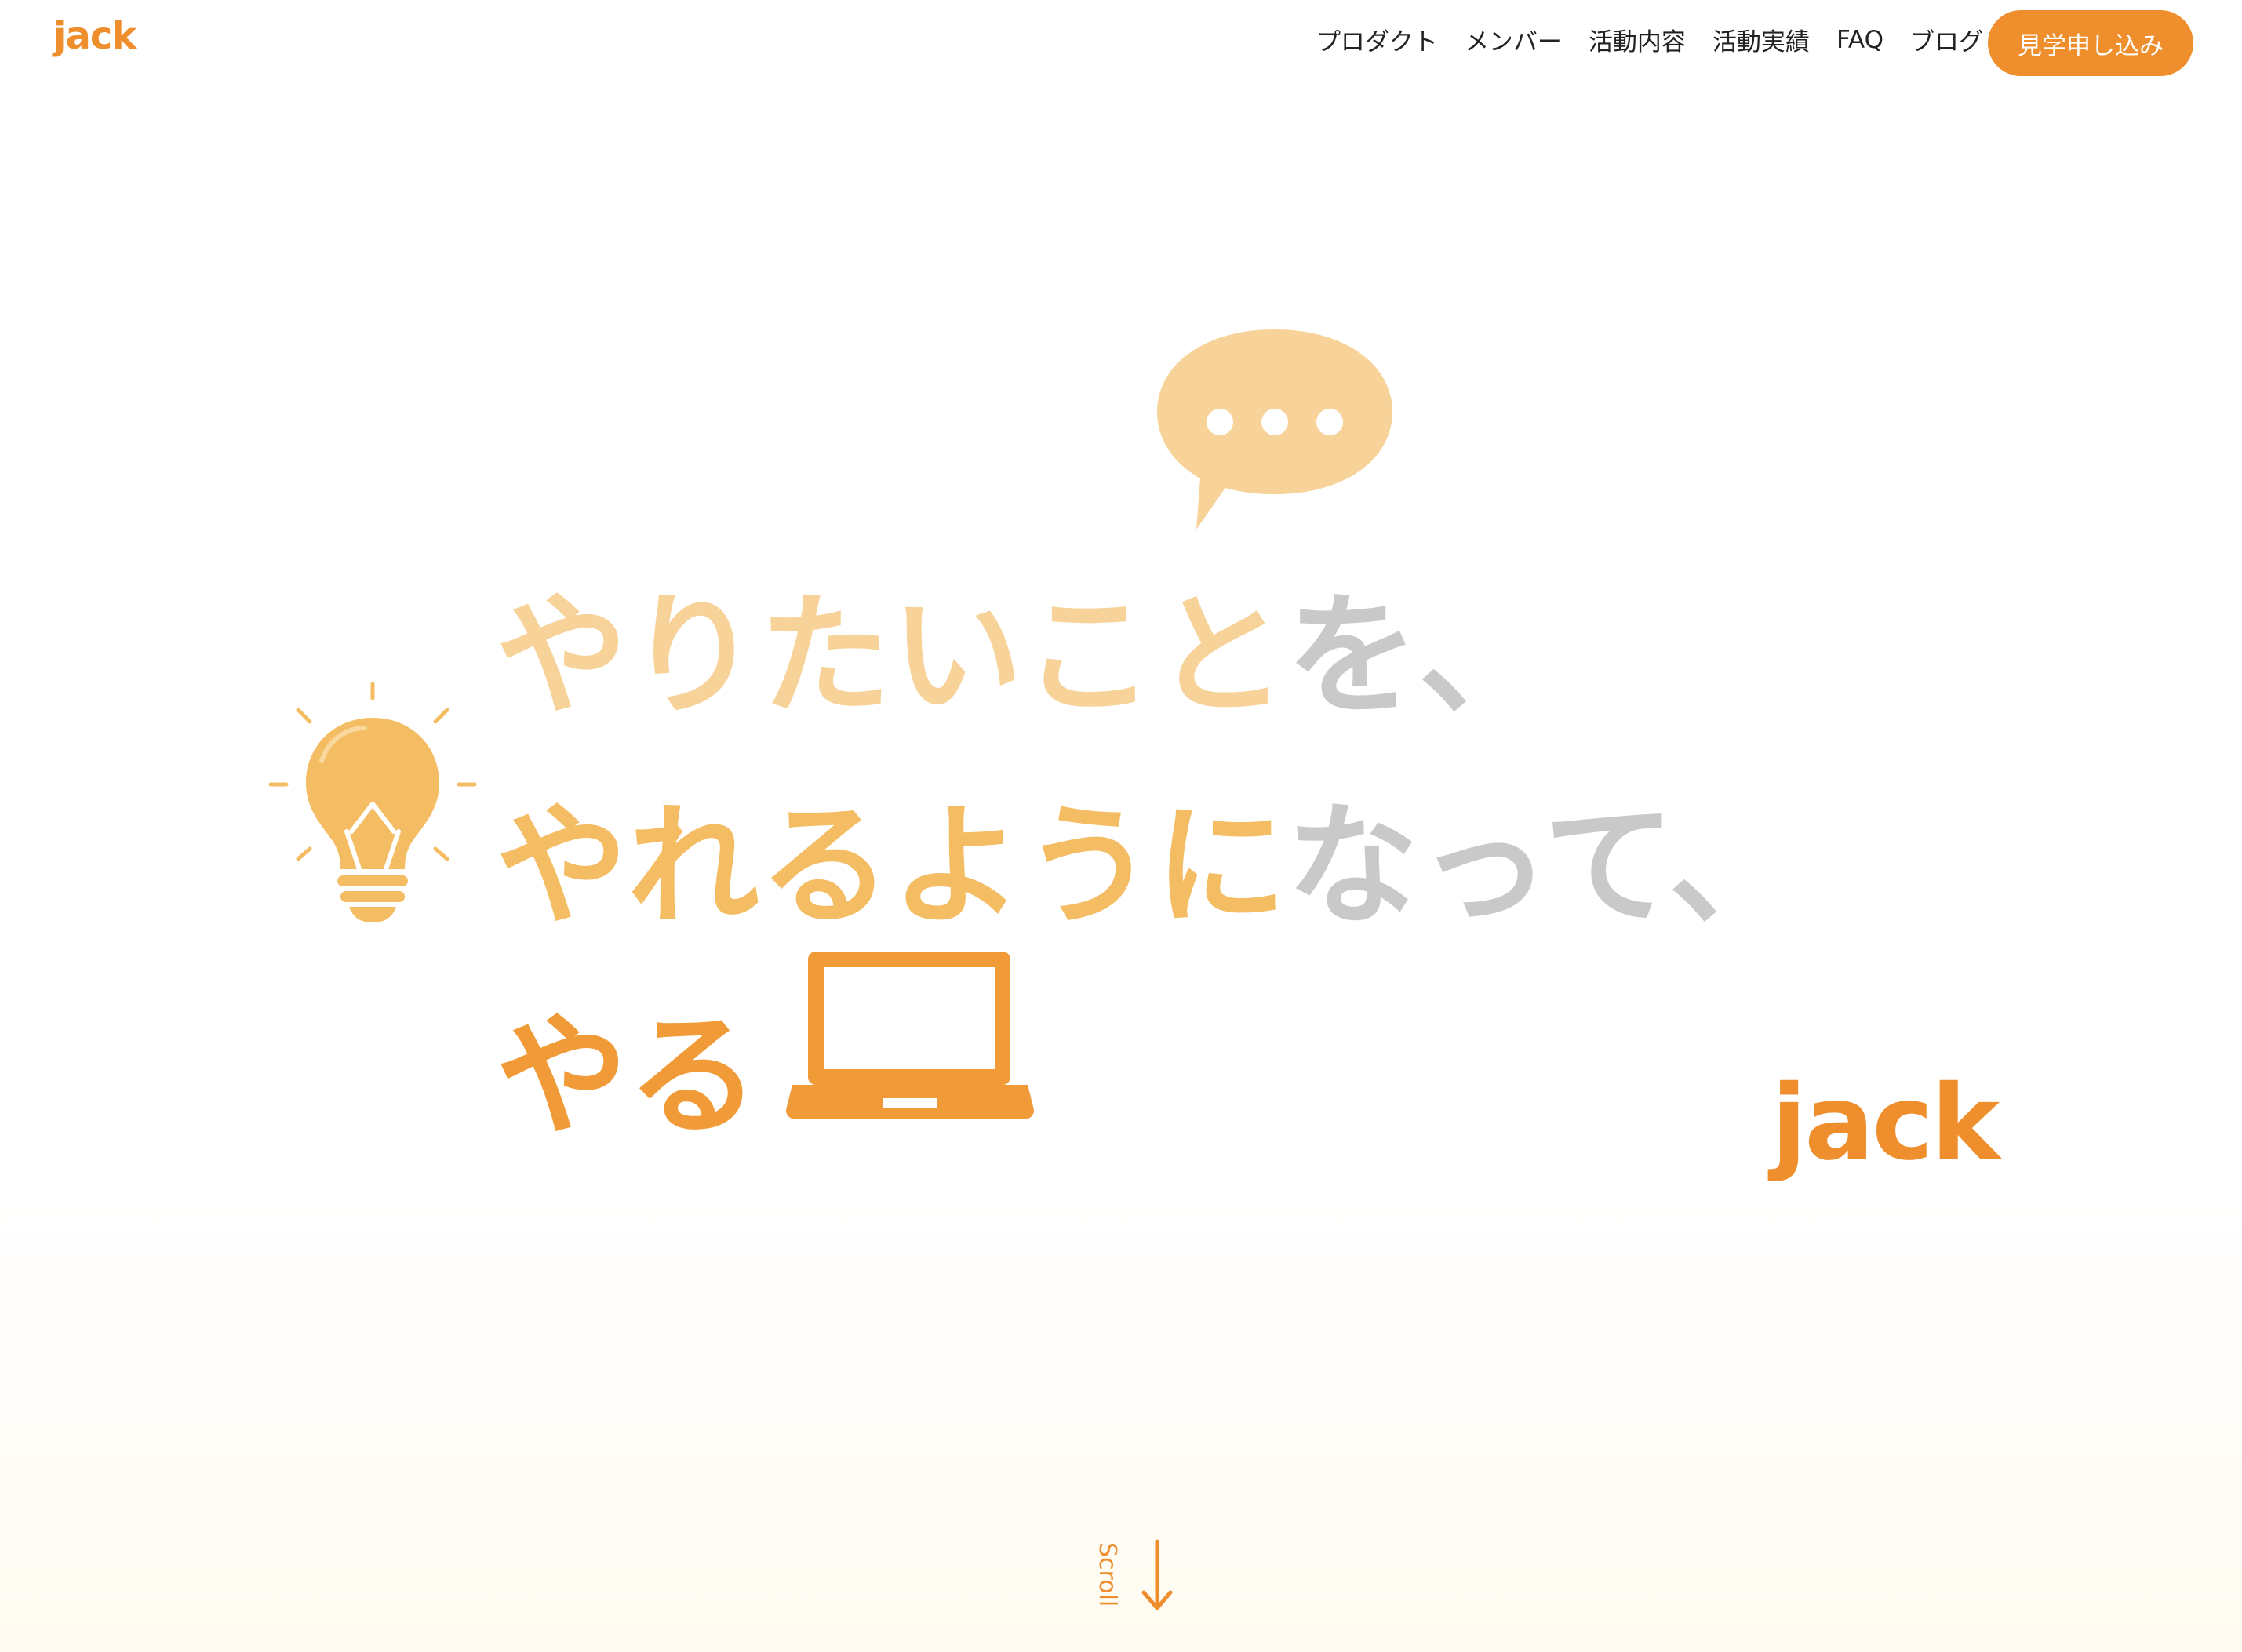  I want to click on speech-bubble-icon, so click(1274, 429).